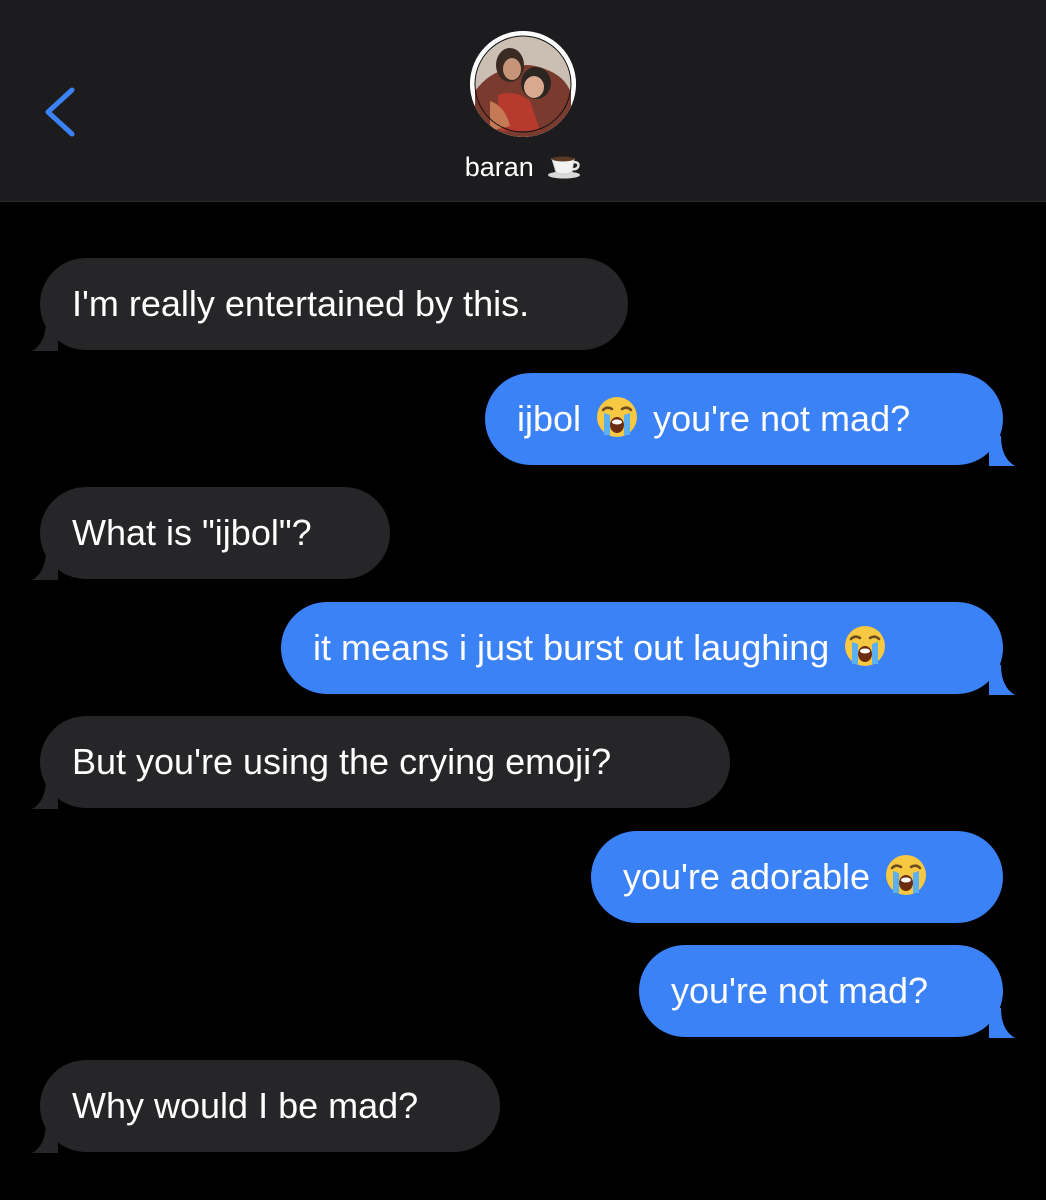  I want to click on message-bubble-incoming: I'm really entertained by this., so click(330, 304).